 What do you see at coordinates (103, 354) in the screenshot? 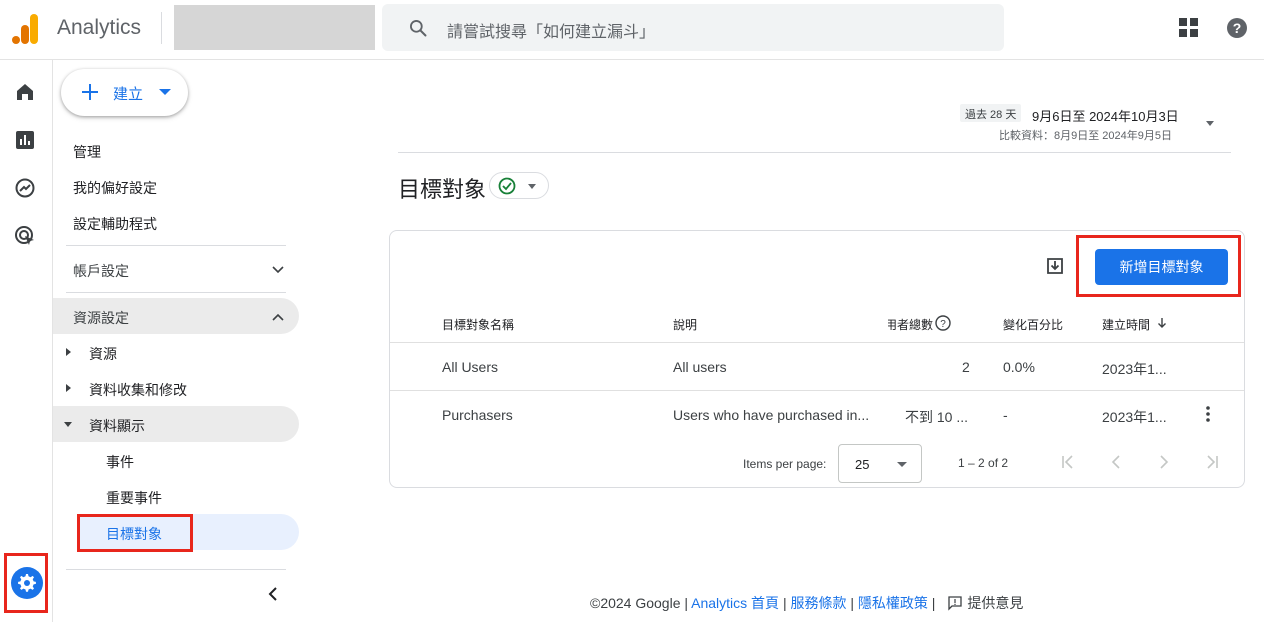
I see `nav-item-property: 資源` at bounding box center [103, 354].